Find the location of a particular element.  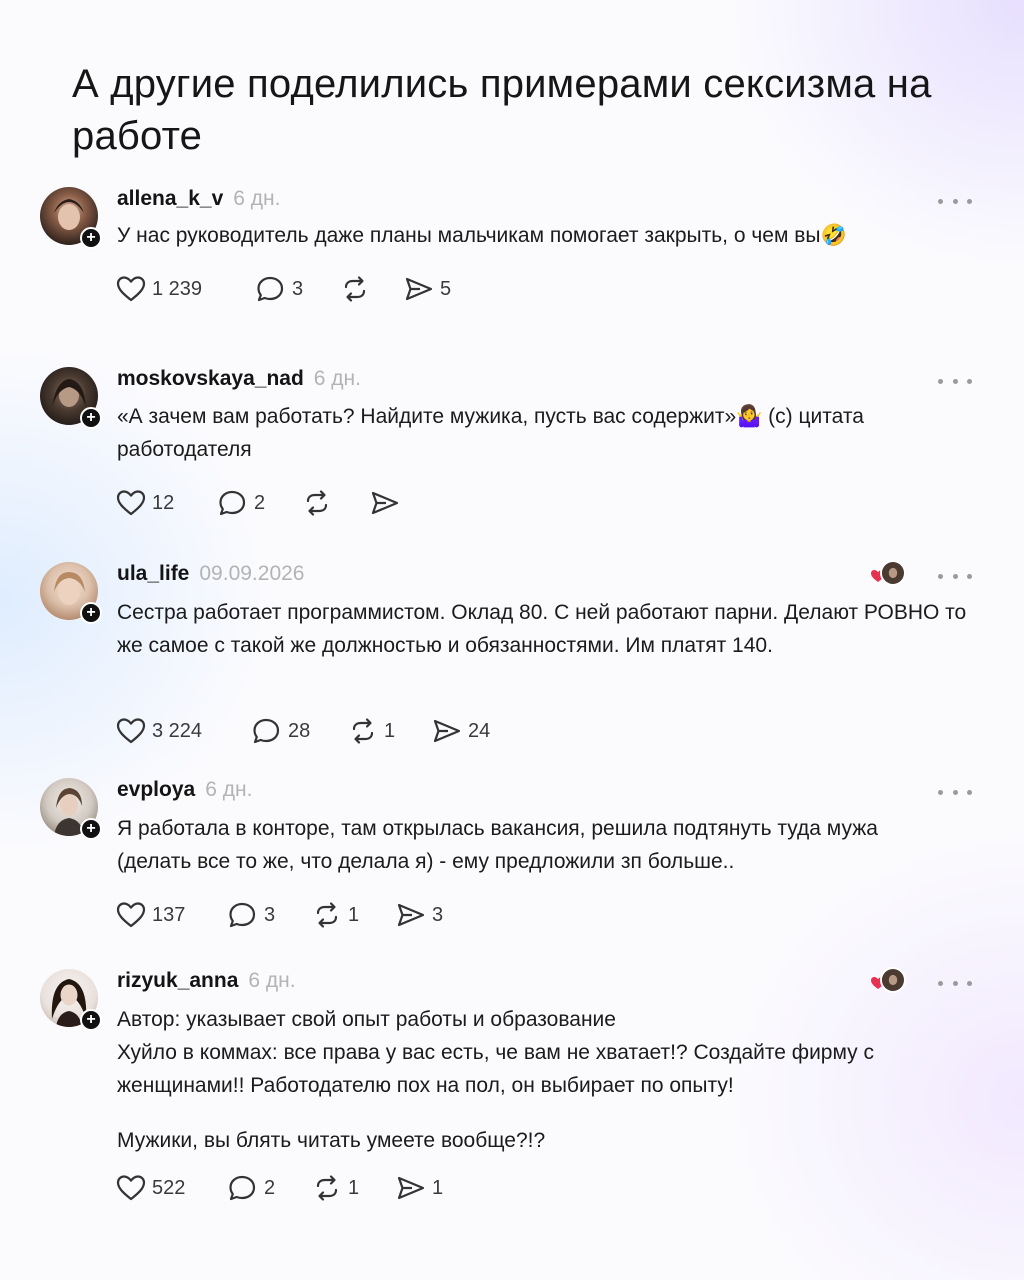

post-header: rizyuk_anna 6 дн. is located at coordinates (206, 984).